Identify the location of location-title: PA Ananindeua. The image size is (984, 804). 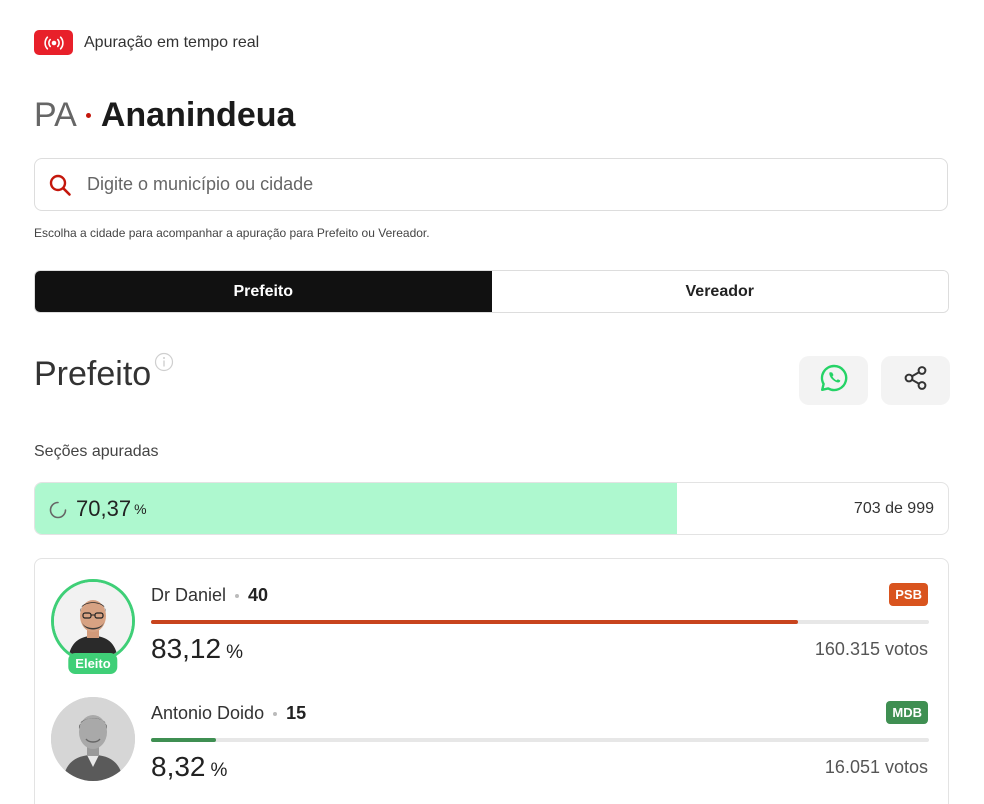
(164, 115).